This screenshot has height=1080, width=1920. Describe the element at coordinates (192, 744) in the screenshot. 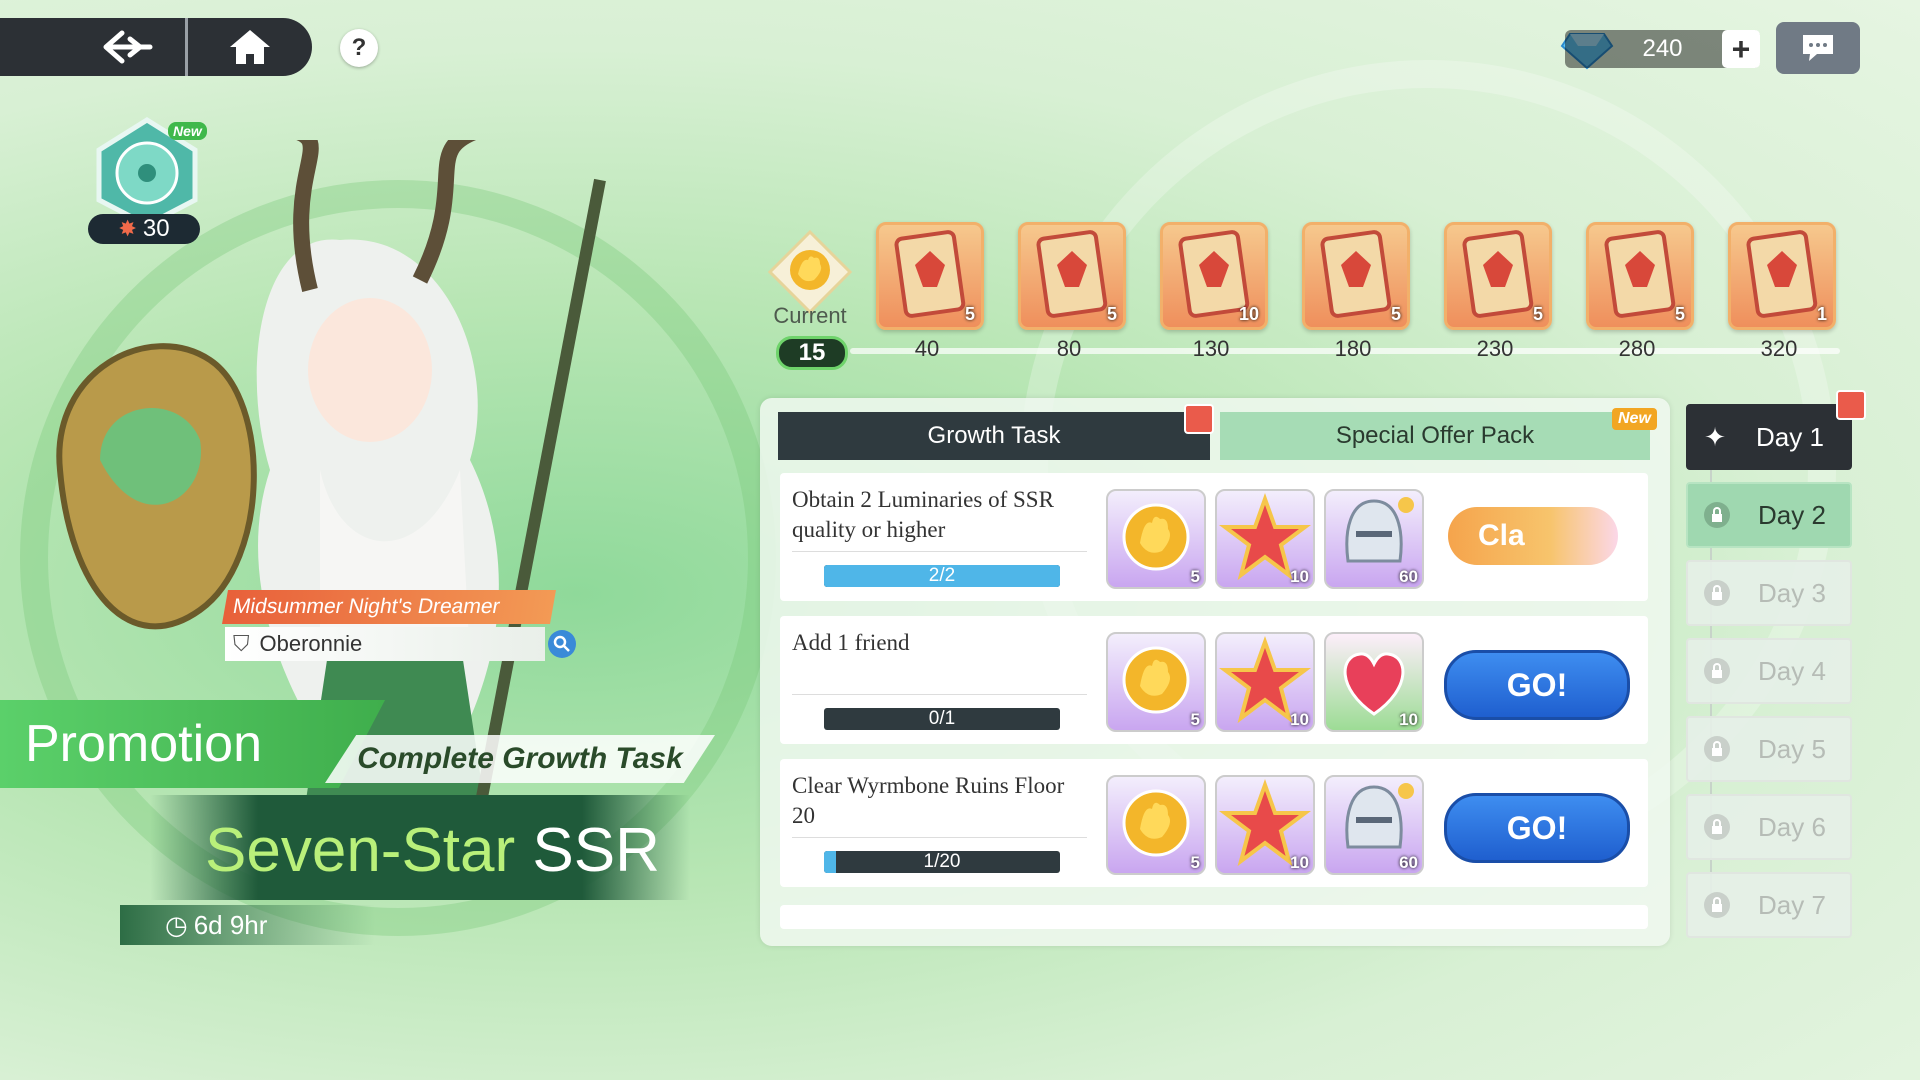

I see `promotion-label: Promotion` at that location.